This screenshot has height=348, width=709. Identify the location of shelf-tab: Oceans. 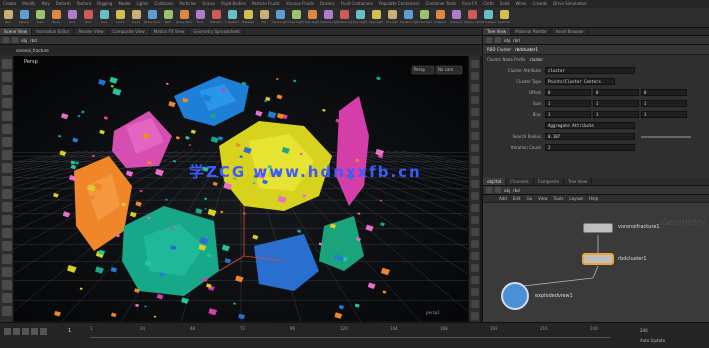
(327, 4).